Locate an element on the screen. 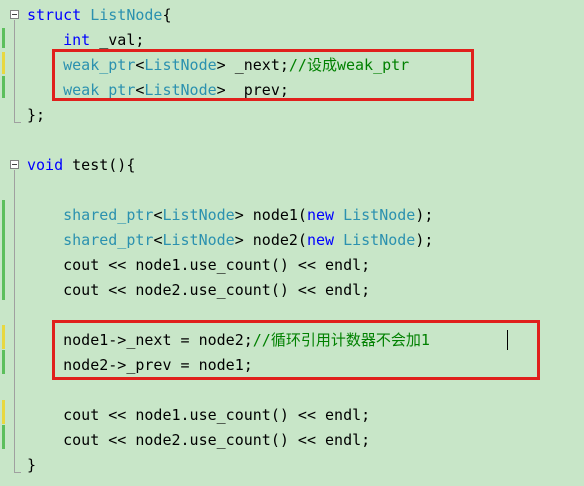 Image resolution: width=584 pixels, height=486 pixels. fold-toggle-function is located at coordinates (14, 164).